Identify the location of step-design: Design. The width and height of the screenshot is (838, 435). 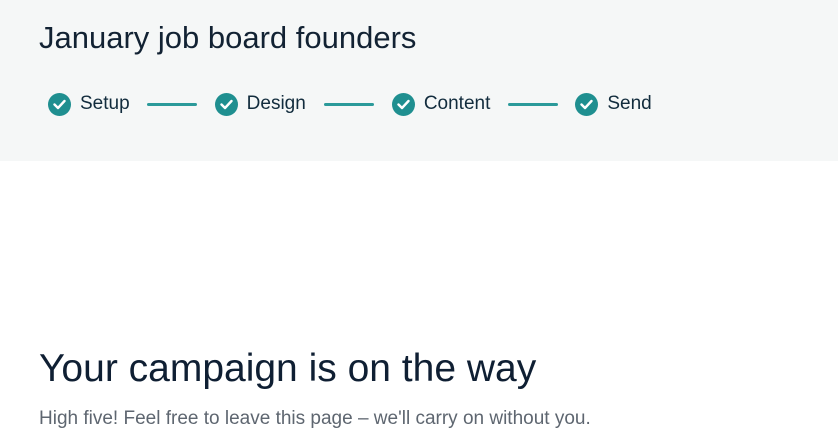
(260, 104).